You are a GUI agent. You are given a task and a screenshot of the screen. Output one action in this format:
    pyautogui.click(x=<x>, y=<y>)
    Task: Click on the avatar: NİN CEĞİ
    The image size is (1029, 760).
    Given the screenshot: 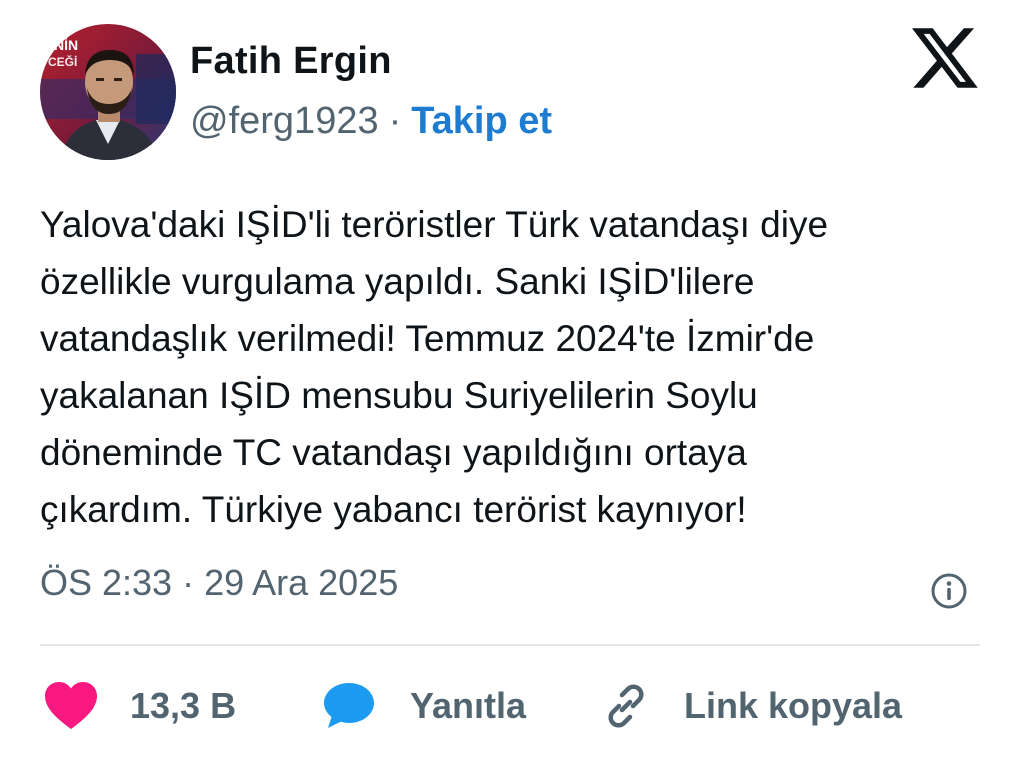 What is the action you would take?
    pyautogui.click(x=108, y=92)
    